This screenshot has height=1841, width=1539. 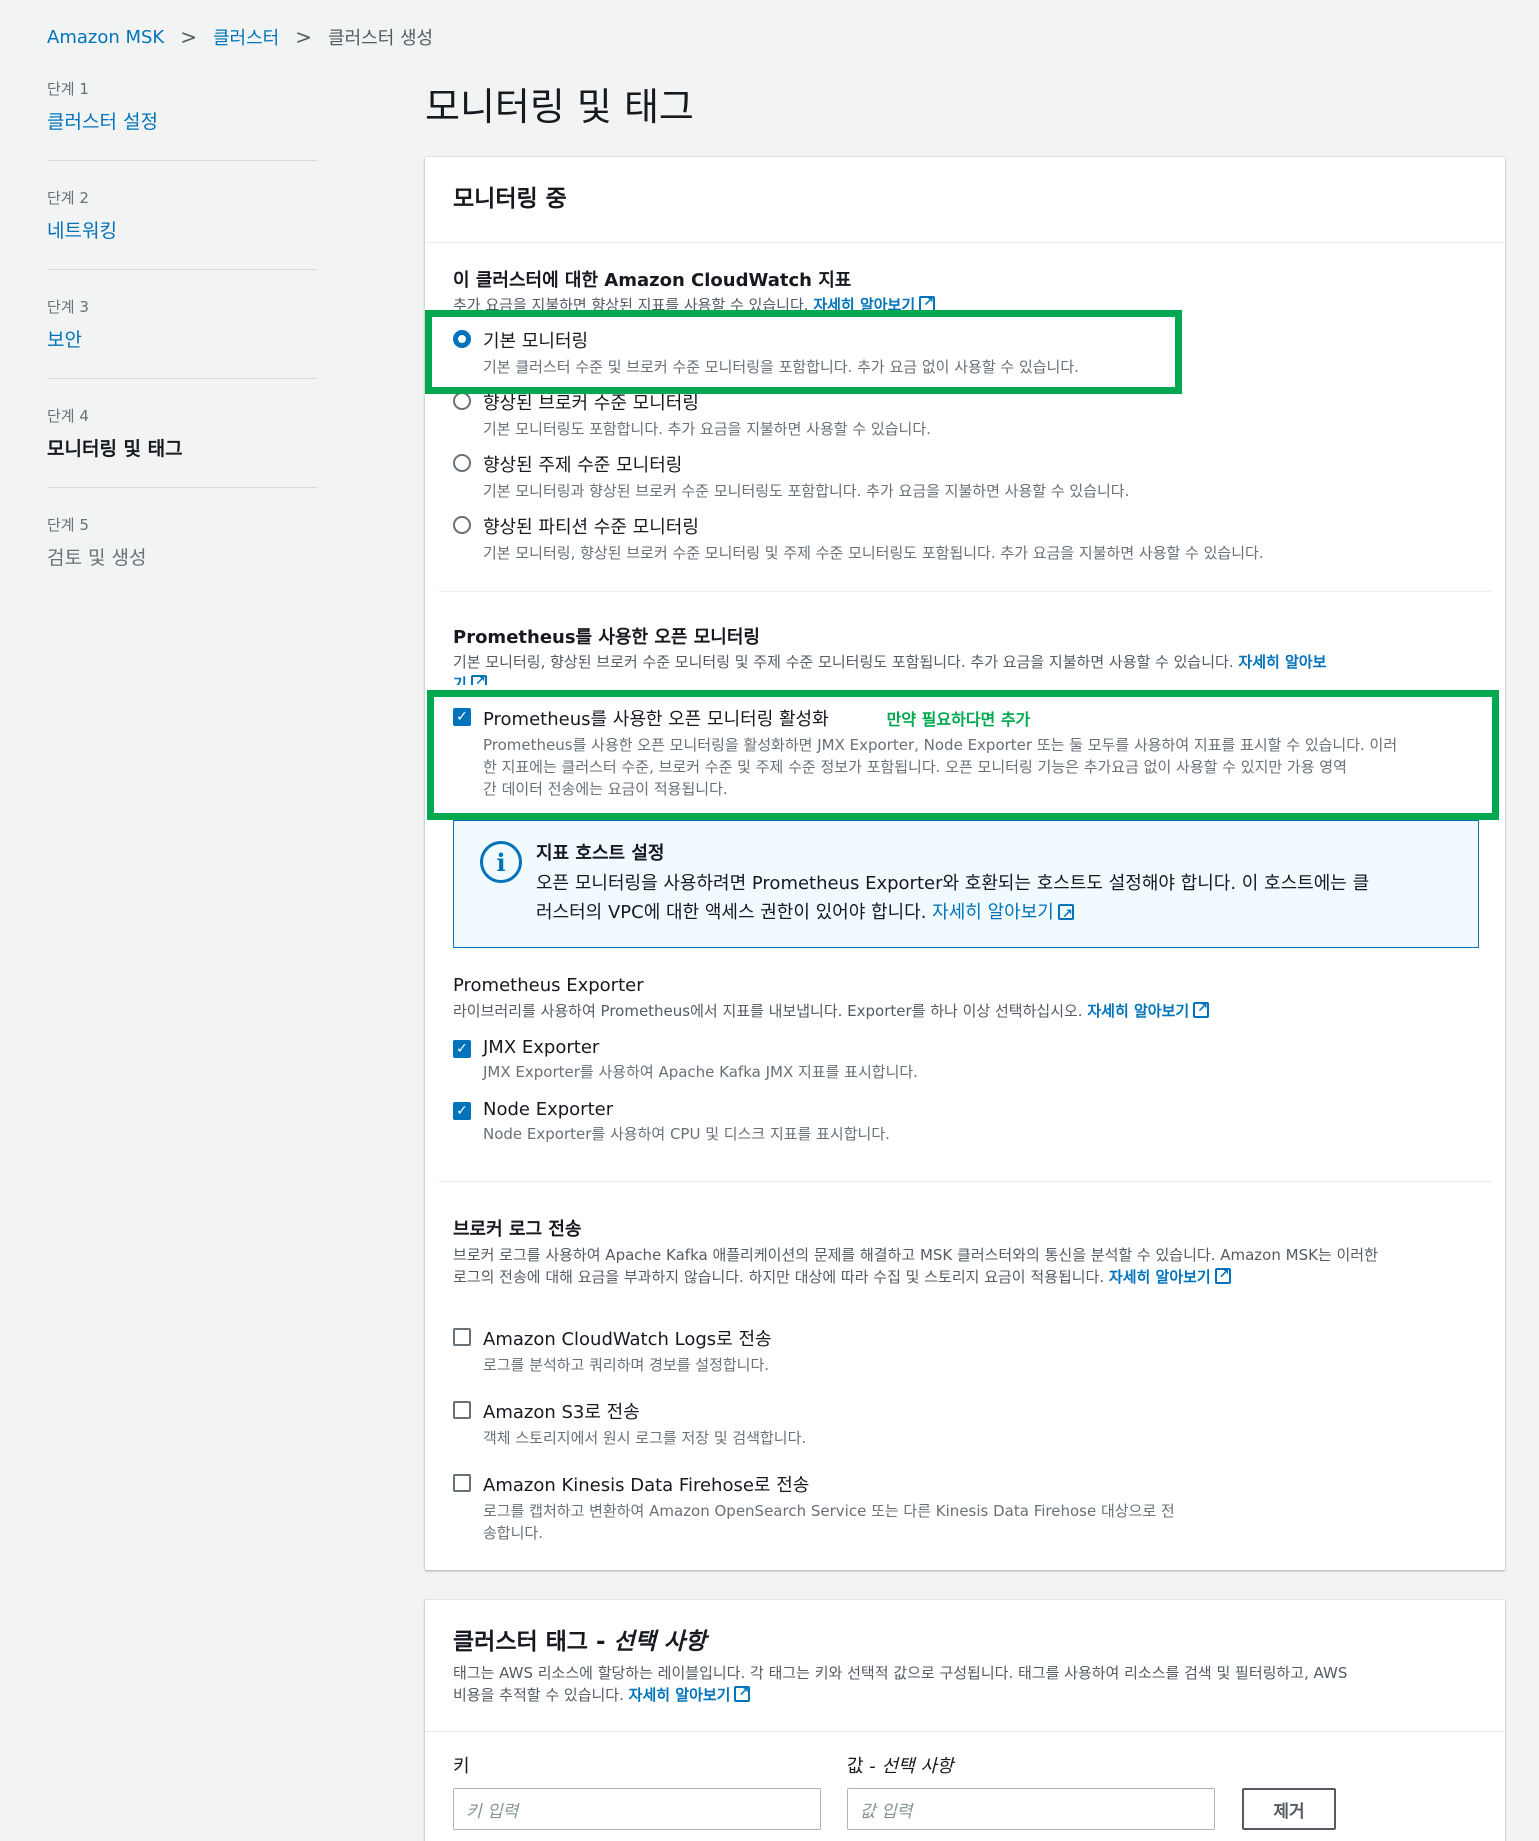 I want to click on remove-tag-button: 제거, so click(x=1289, y=1809).